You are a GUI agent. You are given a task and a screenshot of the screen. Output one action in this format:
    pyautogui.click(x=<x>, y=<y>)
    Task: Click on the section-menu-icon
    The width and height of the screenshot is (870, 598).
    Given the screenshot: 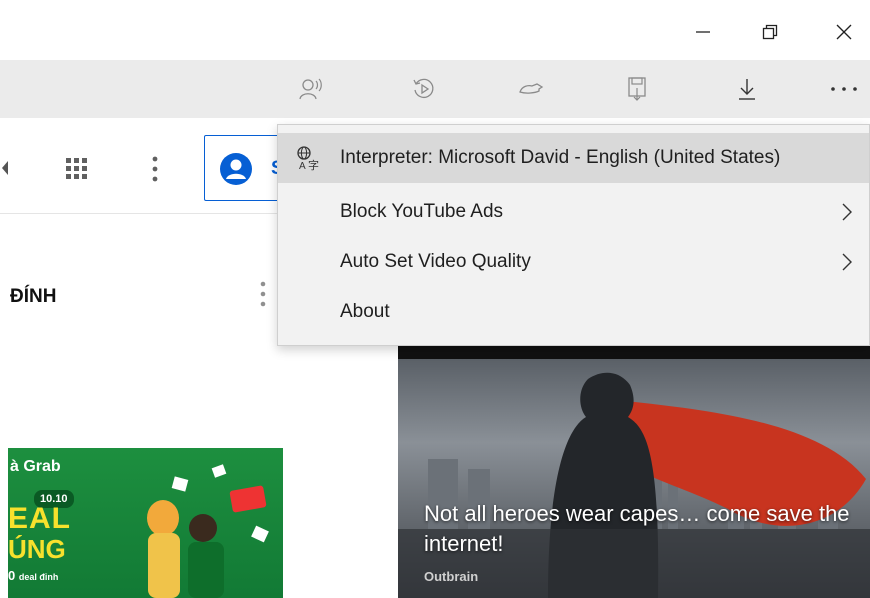 What is the action you would take?
    pyautogui.click(x=263, y=294)
    